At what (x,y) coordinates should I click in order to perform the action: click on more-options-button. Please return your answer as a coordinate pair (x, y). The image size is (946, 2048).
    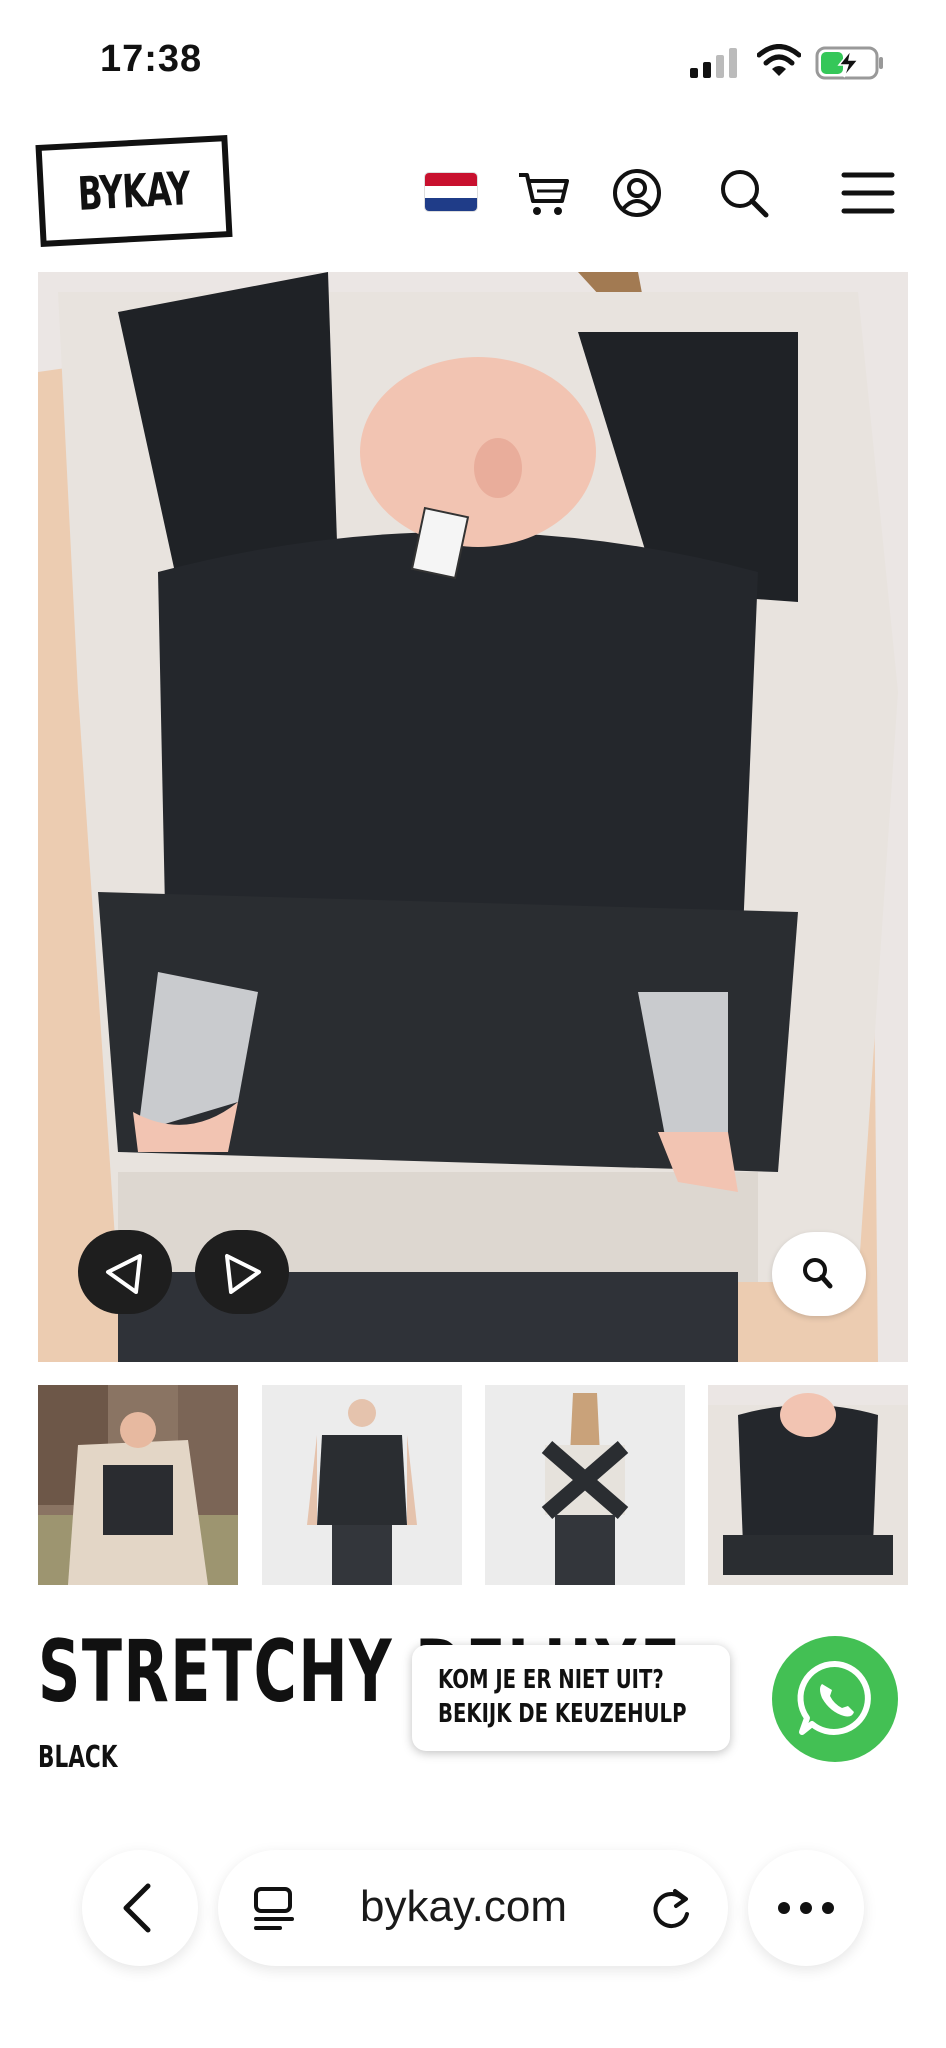
    Looking at the image, I should click on (806, 1908).